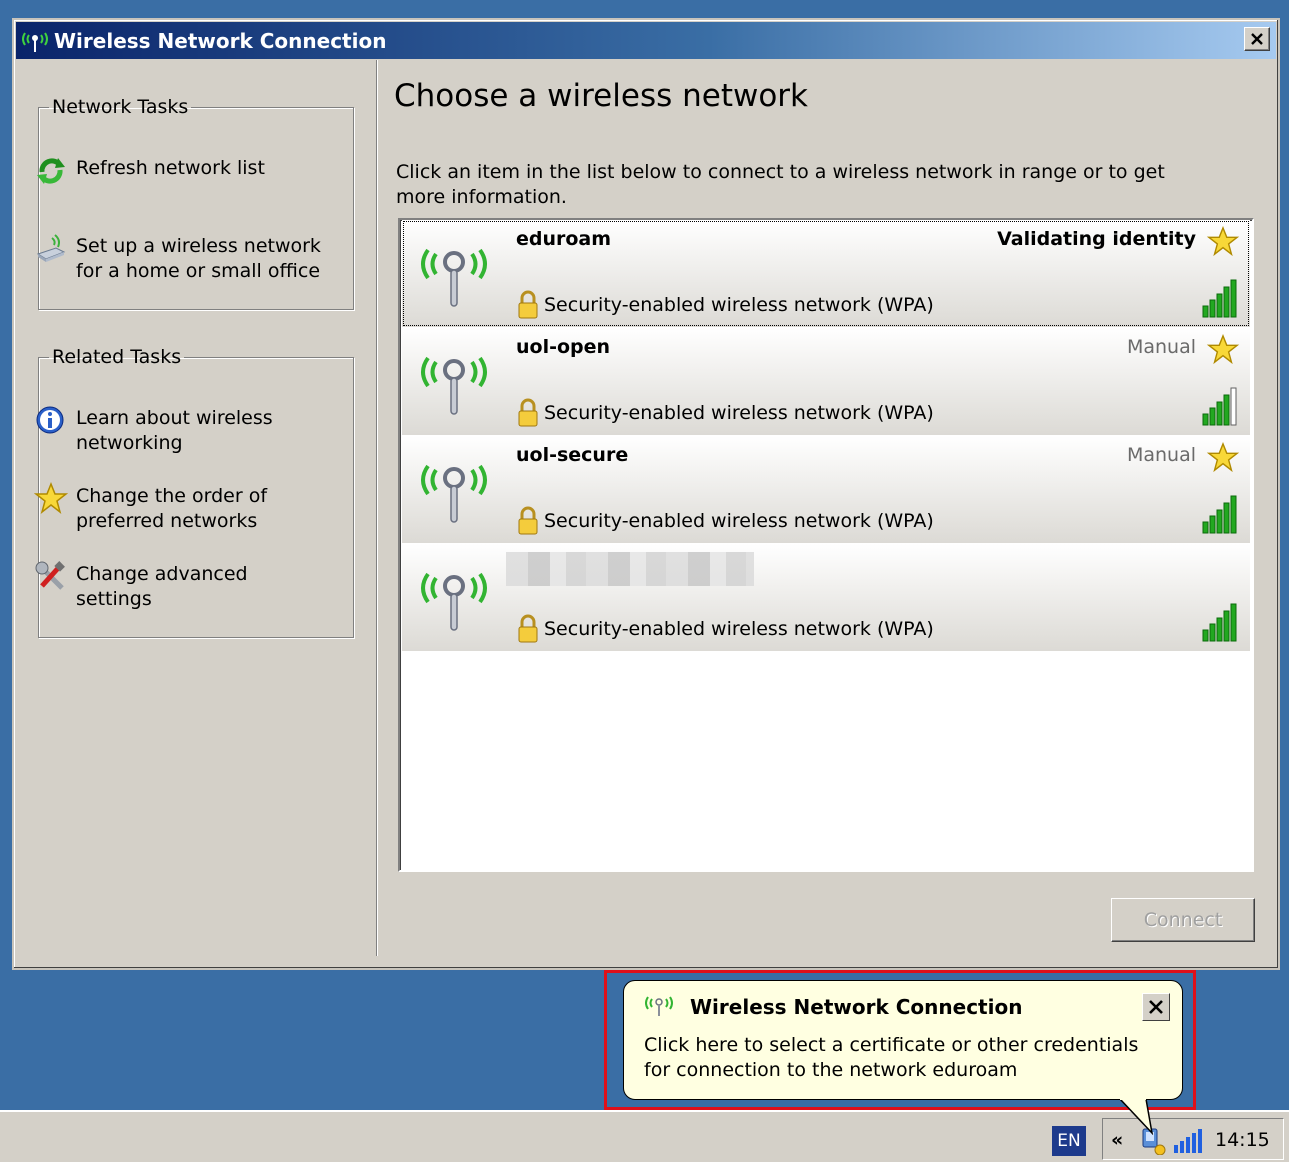 This screenshot has height=1162, width=1289. Describe the element at coordinates (1069, 1141) in the screenshot. I see `language-indicator: EN` at that location.